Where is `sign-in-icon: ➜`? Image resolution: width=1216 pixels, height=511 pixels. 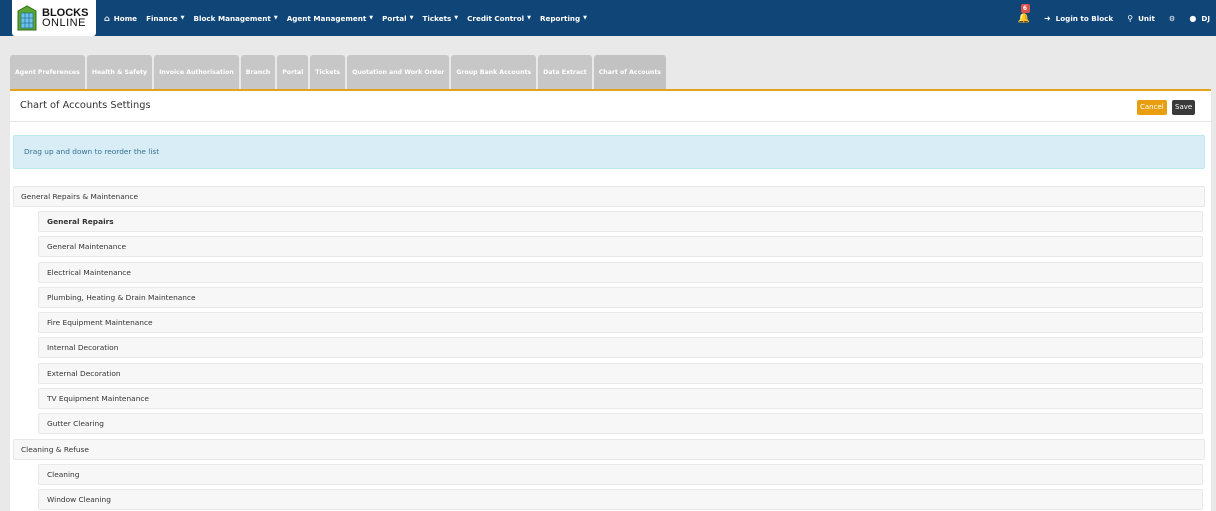 sign-in-icon: ➜ is located at coordinates (1047, 18).